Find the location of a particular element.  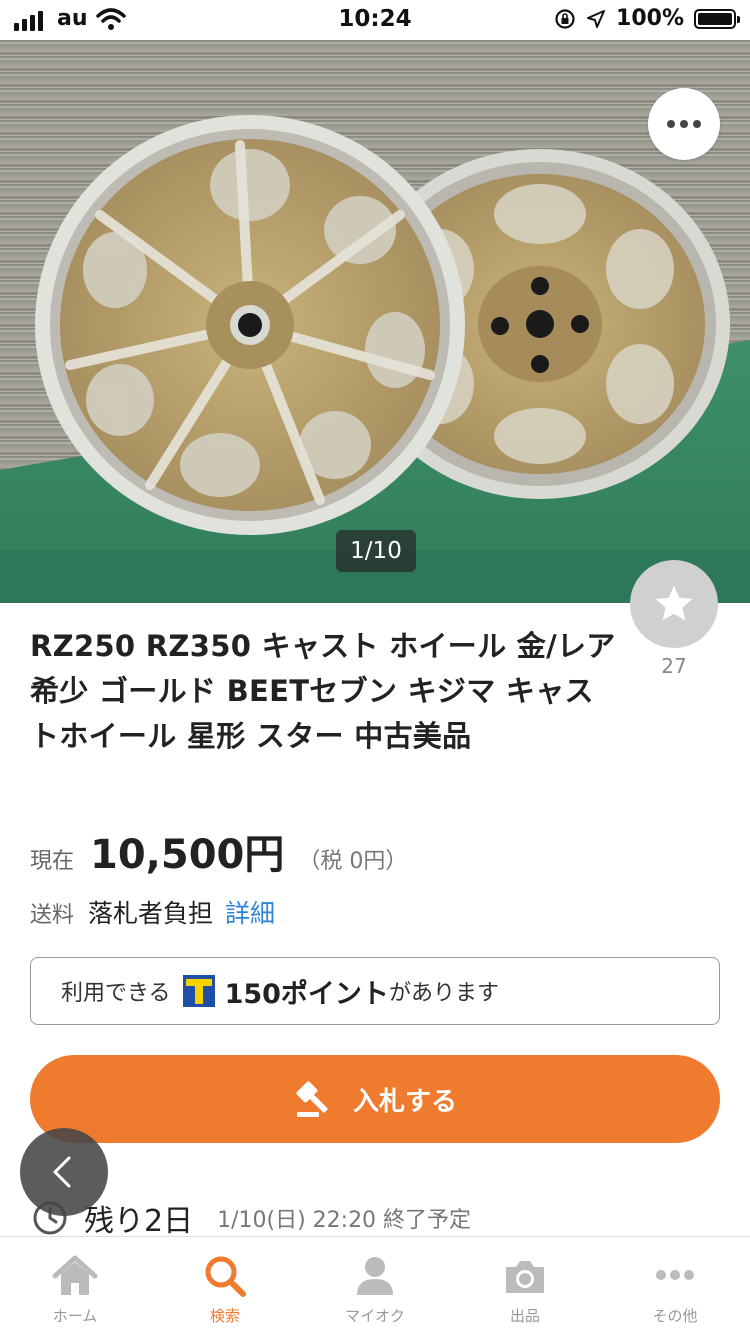

battery-icon is located at coordinates (717, 18).